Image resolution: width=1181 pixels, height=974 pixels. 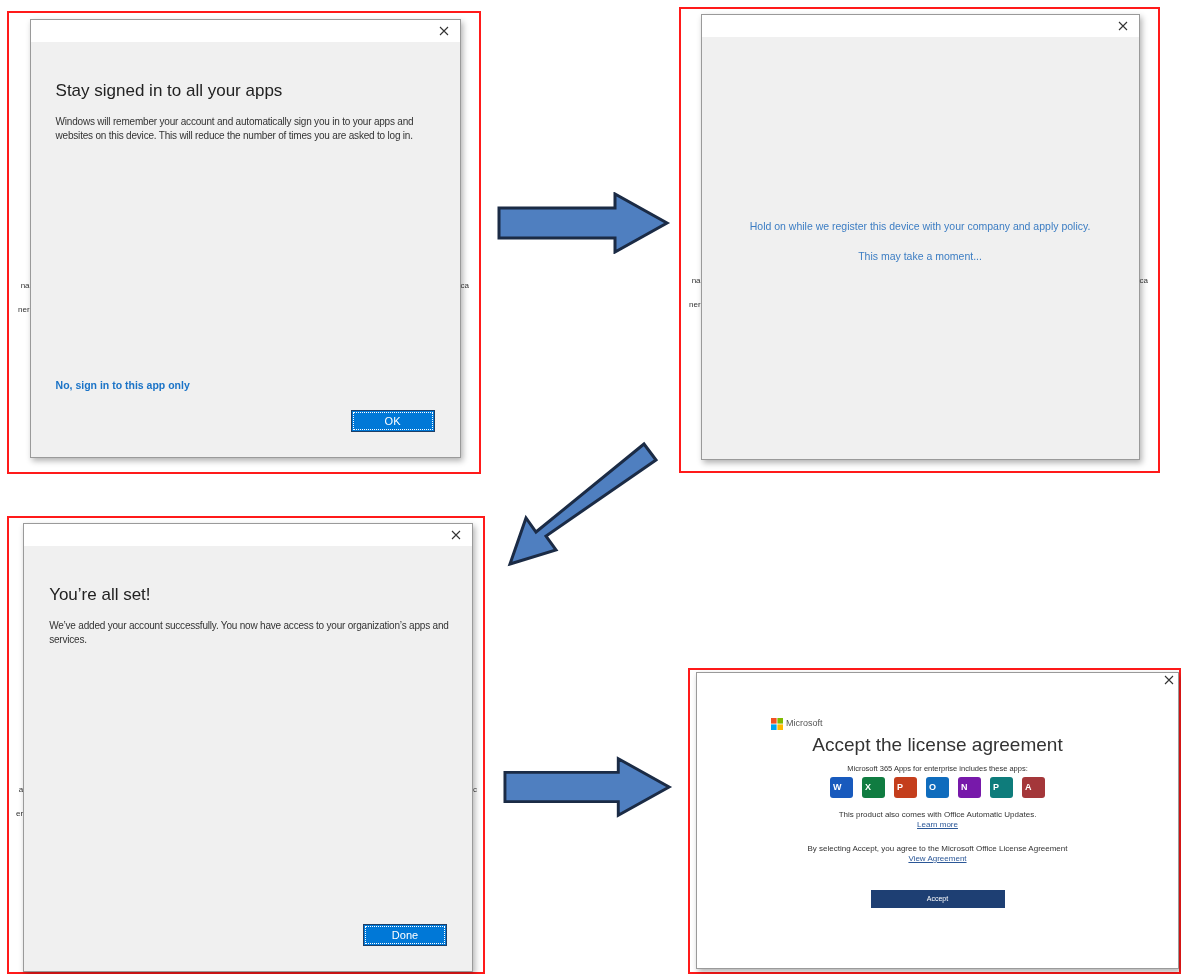 I want to click on dialog-title: You’re all set!, so click(x=100, y=595).